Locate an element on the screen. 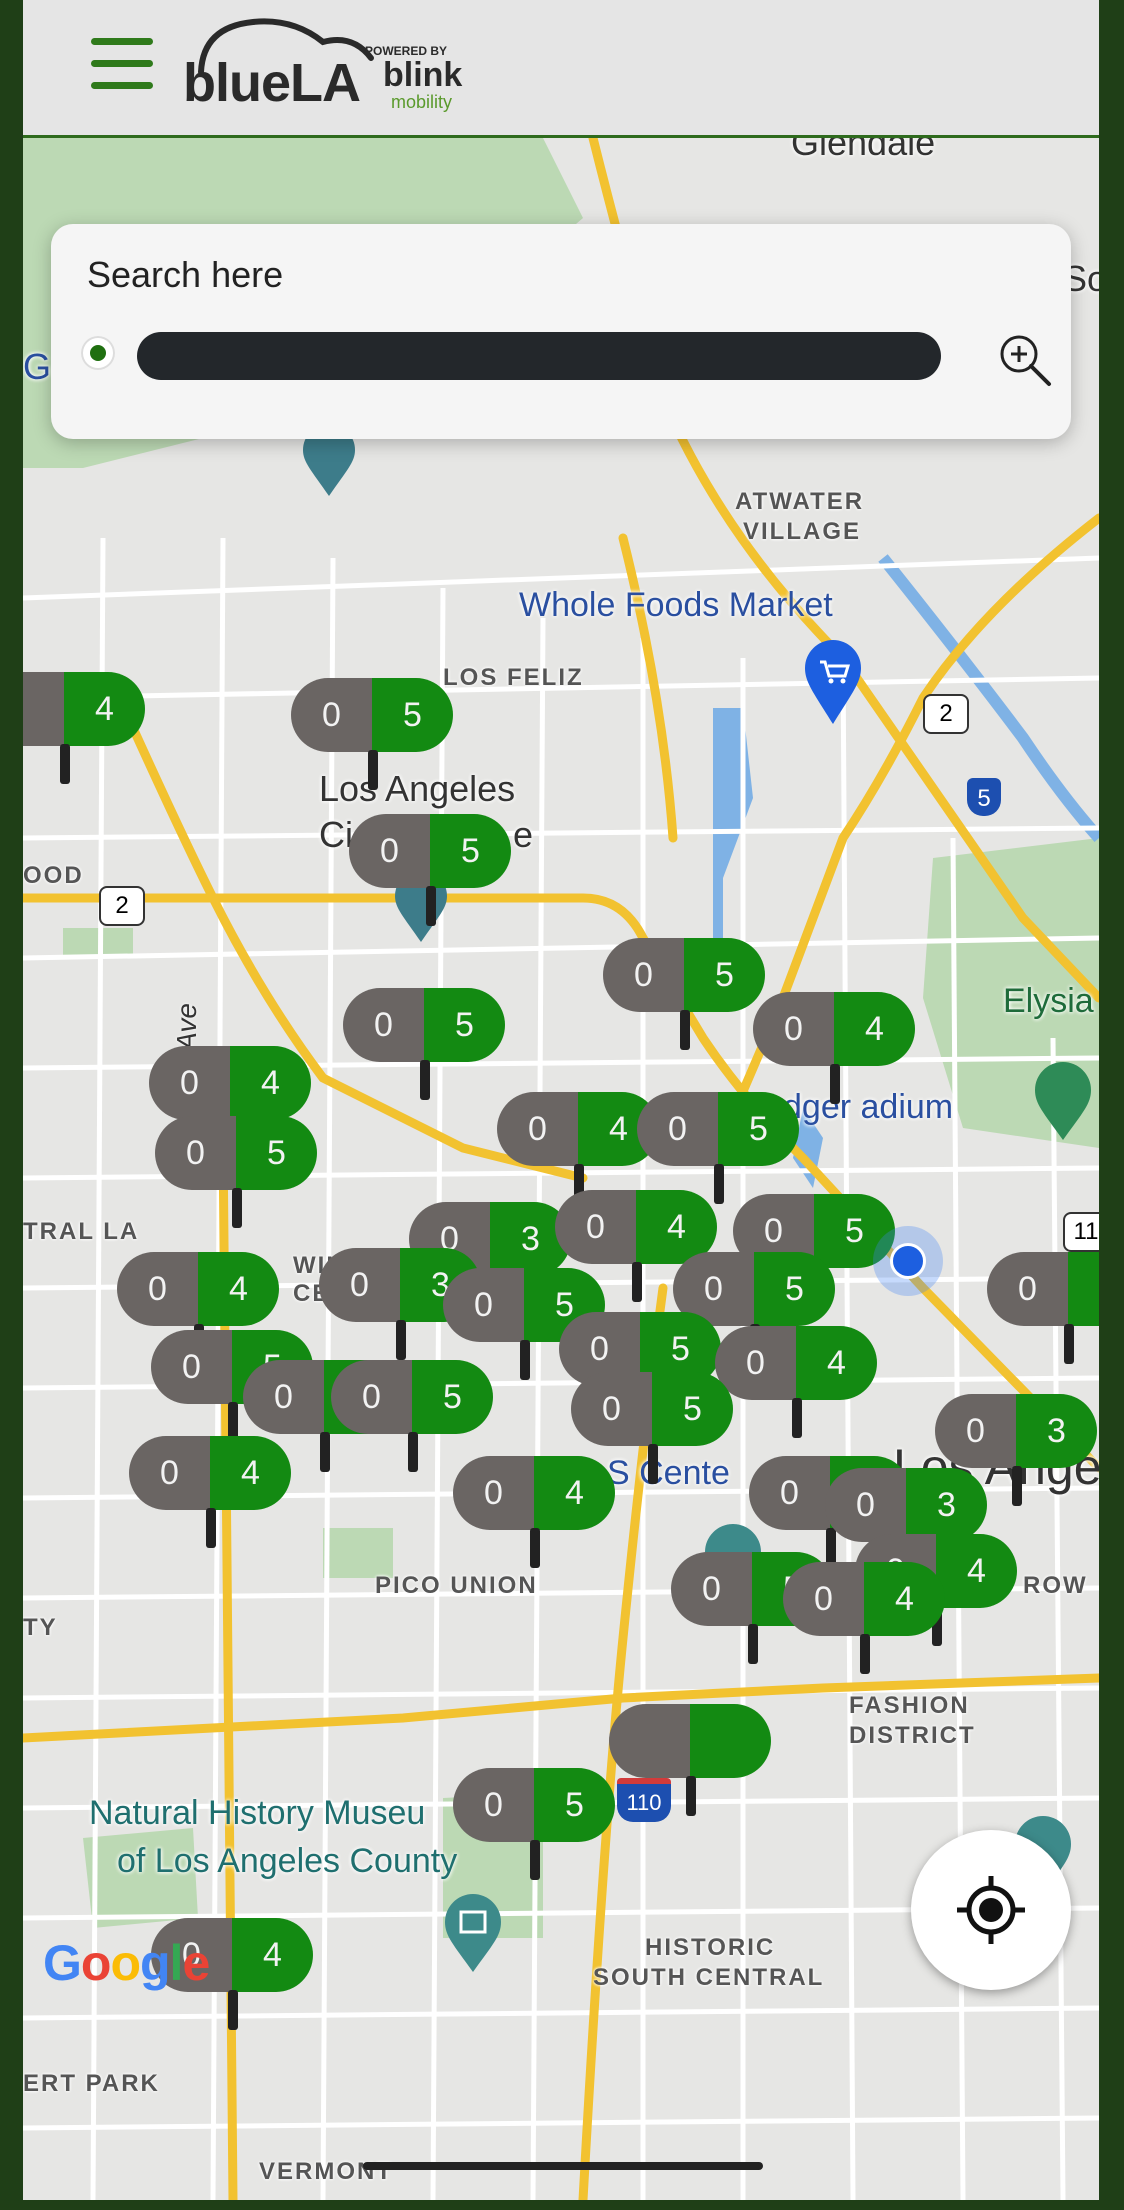 The image size is (1124, 2210). station-marker: 0 is located at coordinates (1043, 1308).